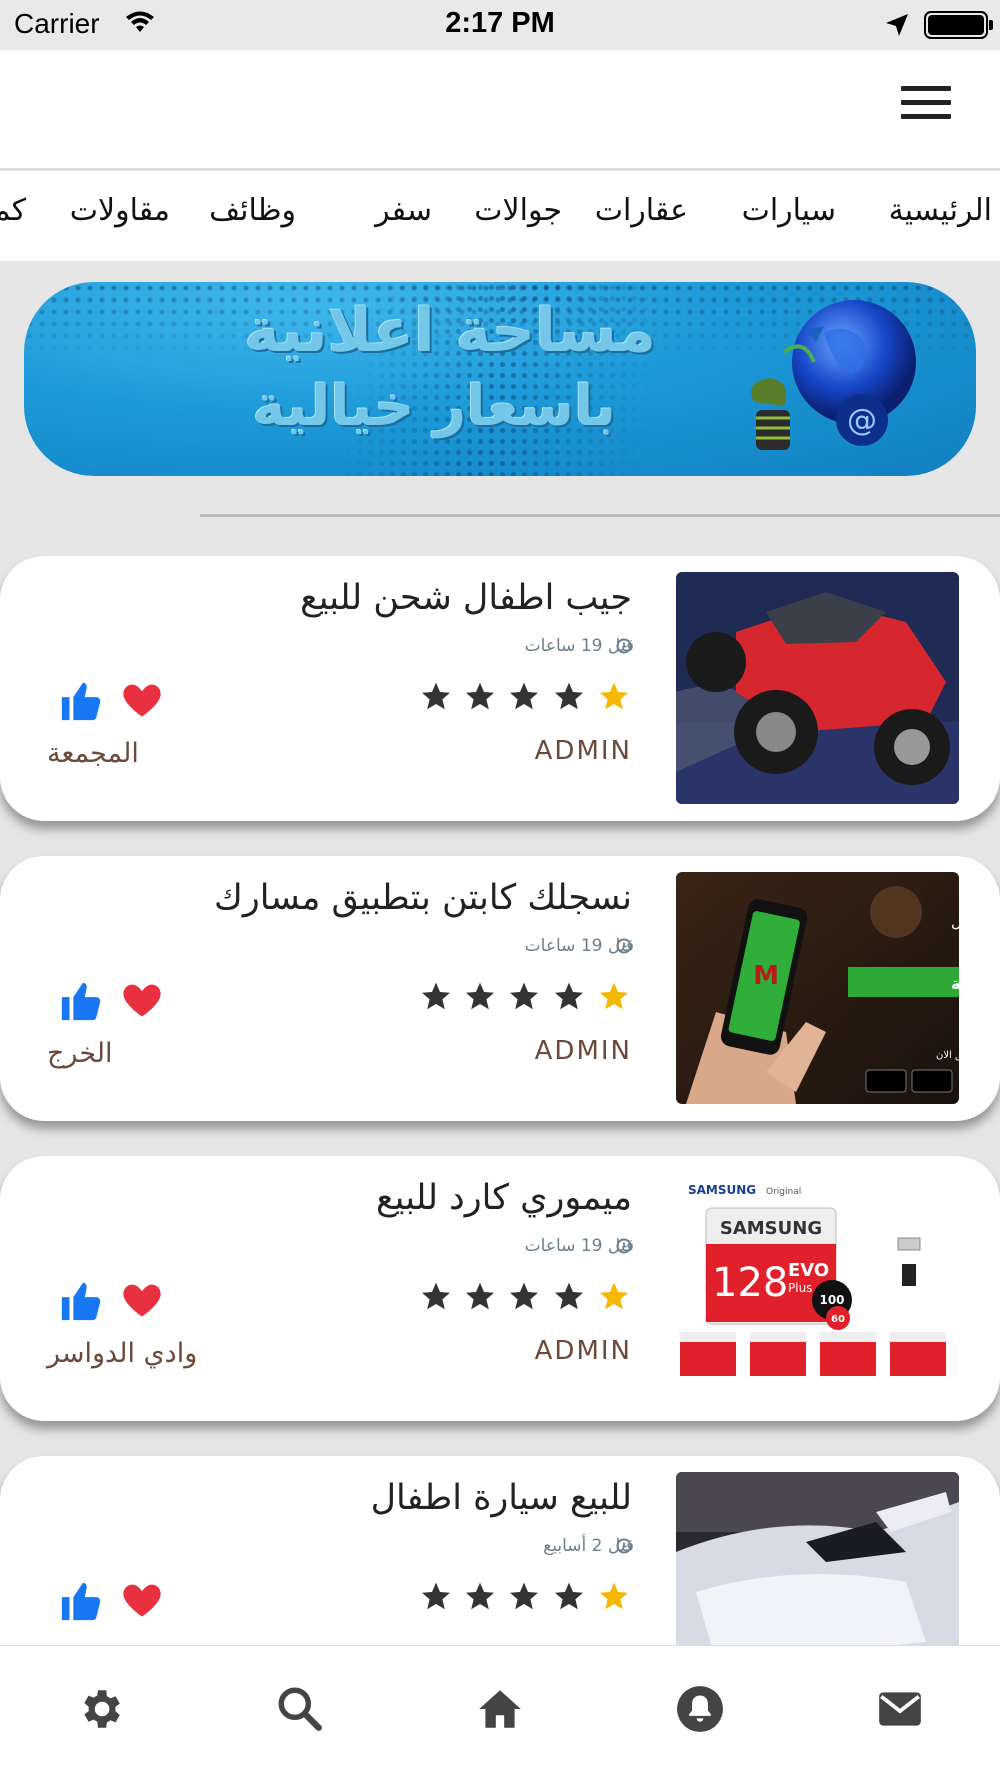 This screenshot has width=1000, height=1778. What do you see at coordinates (102, 1709) in the screenshot?
I see `gear-icon` at bounding box center [102, 1709].